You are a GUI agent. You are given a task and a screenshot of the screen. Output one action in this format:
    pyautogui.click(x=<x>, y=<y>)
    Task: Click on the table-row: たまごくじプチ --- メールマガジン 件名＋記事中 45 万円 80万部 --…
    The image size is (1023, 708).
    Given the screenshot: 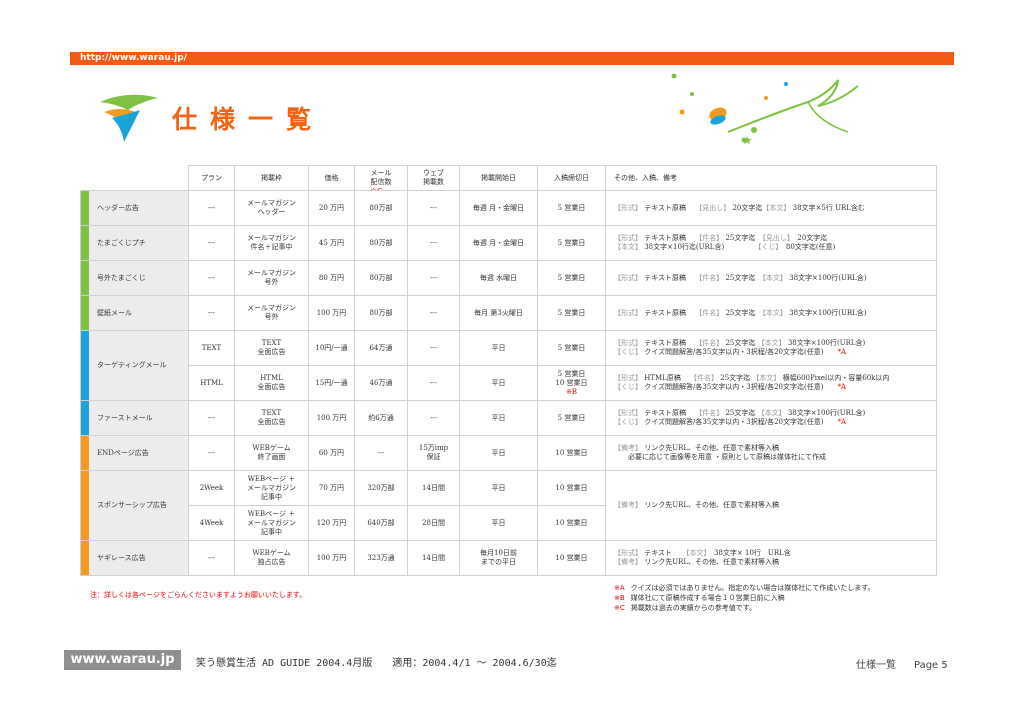 What is the action you would take?
    pyautogui.click(x=508, y=243)
    